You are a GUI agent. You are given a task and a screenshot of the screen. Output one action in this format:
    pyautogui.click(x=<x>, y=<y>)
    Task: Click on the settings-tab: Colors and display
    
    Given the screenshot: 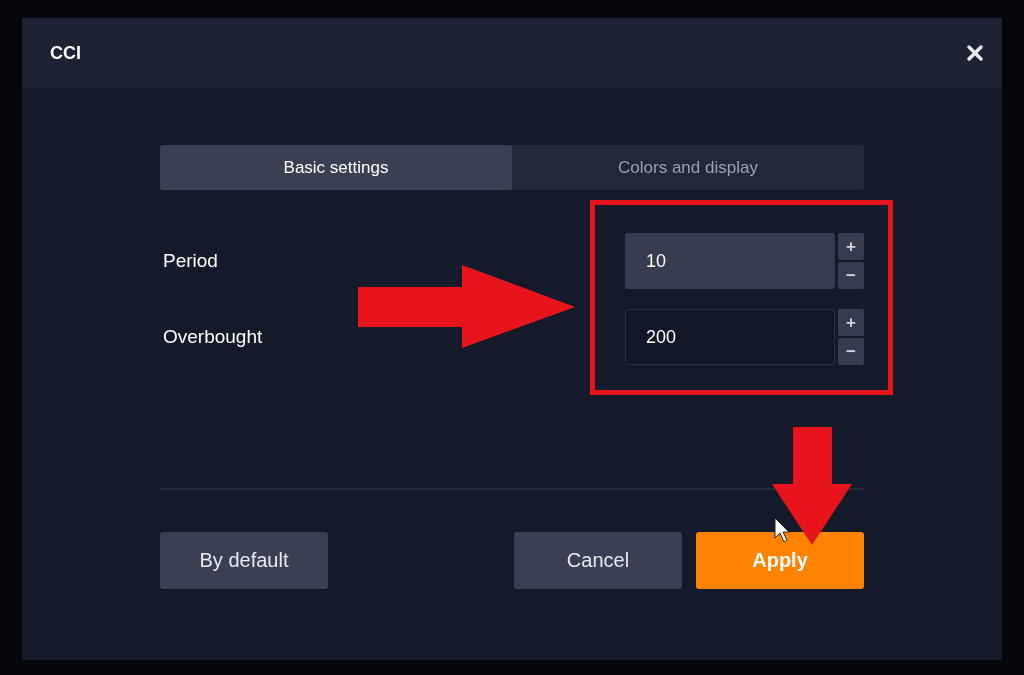 What is the action you would take?
    pyautogui.click(x=688, y=167)
    